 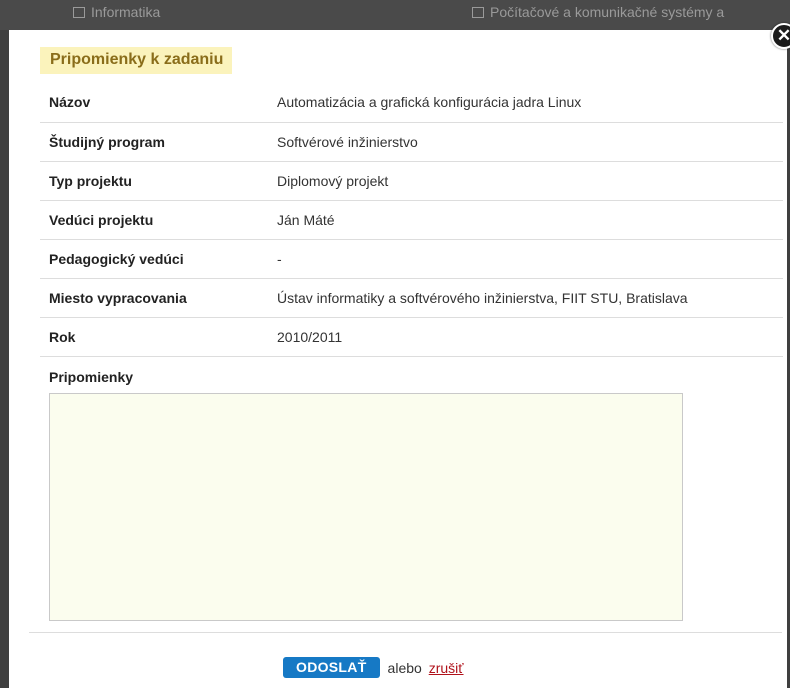 What do you see at coordinates (530, 259) in the screenshot?
I see `row-value: -` at bounding box center [530, 259].